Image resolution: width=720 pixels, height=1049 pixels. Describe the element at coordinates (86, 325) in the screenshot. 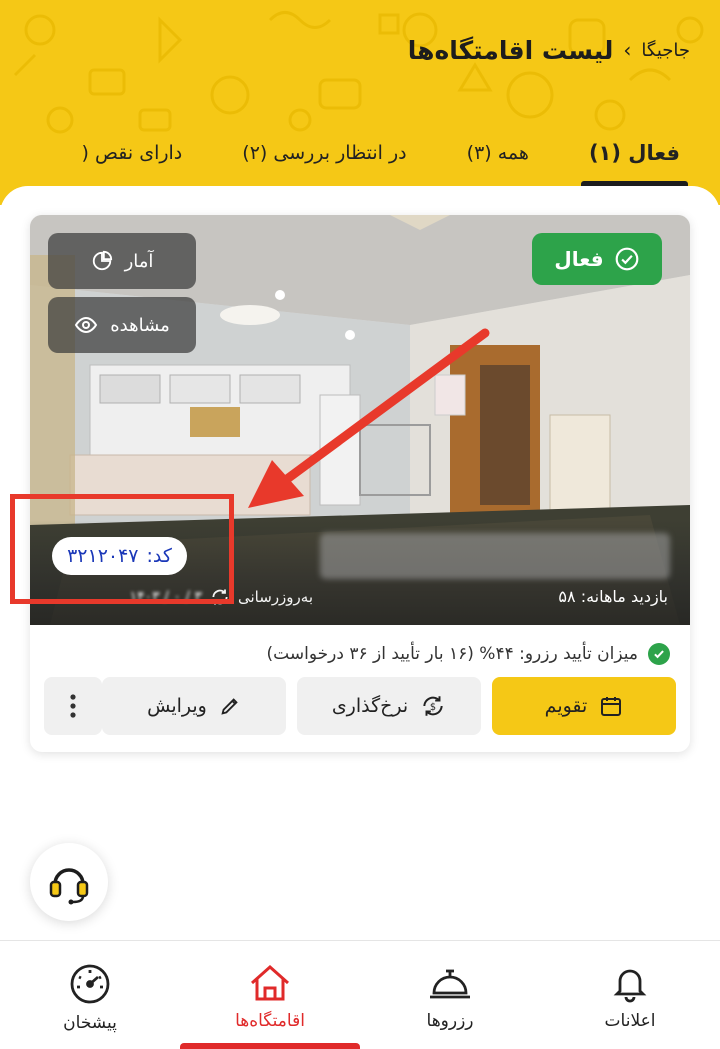

I see `eye-icon` at that location.